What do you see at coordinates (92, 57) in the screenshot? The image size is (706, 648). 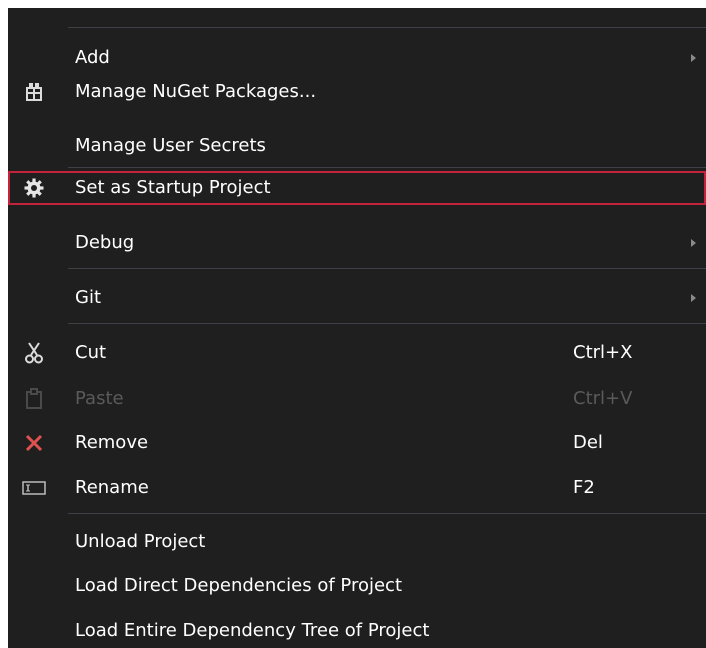 I see `menu-item-label: Add` at bounding box center [92, 57].